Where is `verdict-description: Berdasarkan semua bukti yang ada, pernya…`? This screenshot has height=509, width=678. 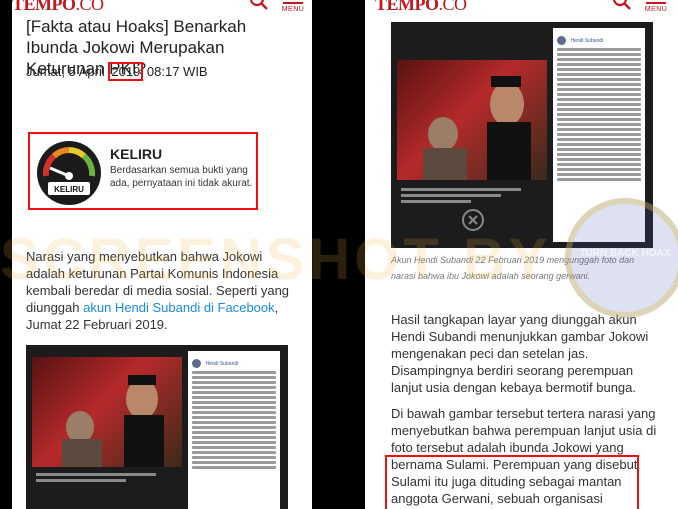 verdict-description: Berdasarkan semua bukti yang ada, pernya… is located at coordinates (181, 177).